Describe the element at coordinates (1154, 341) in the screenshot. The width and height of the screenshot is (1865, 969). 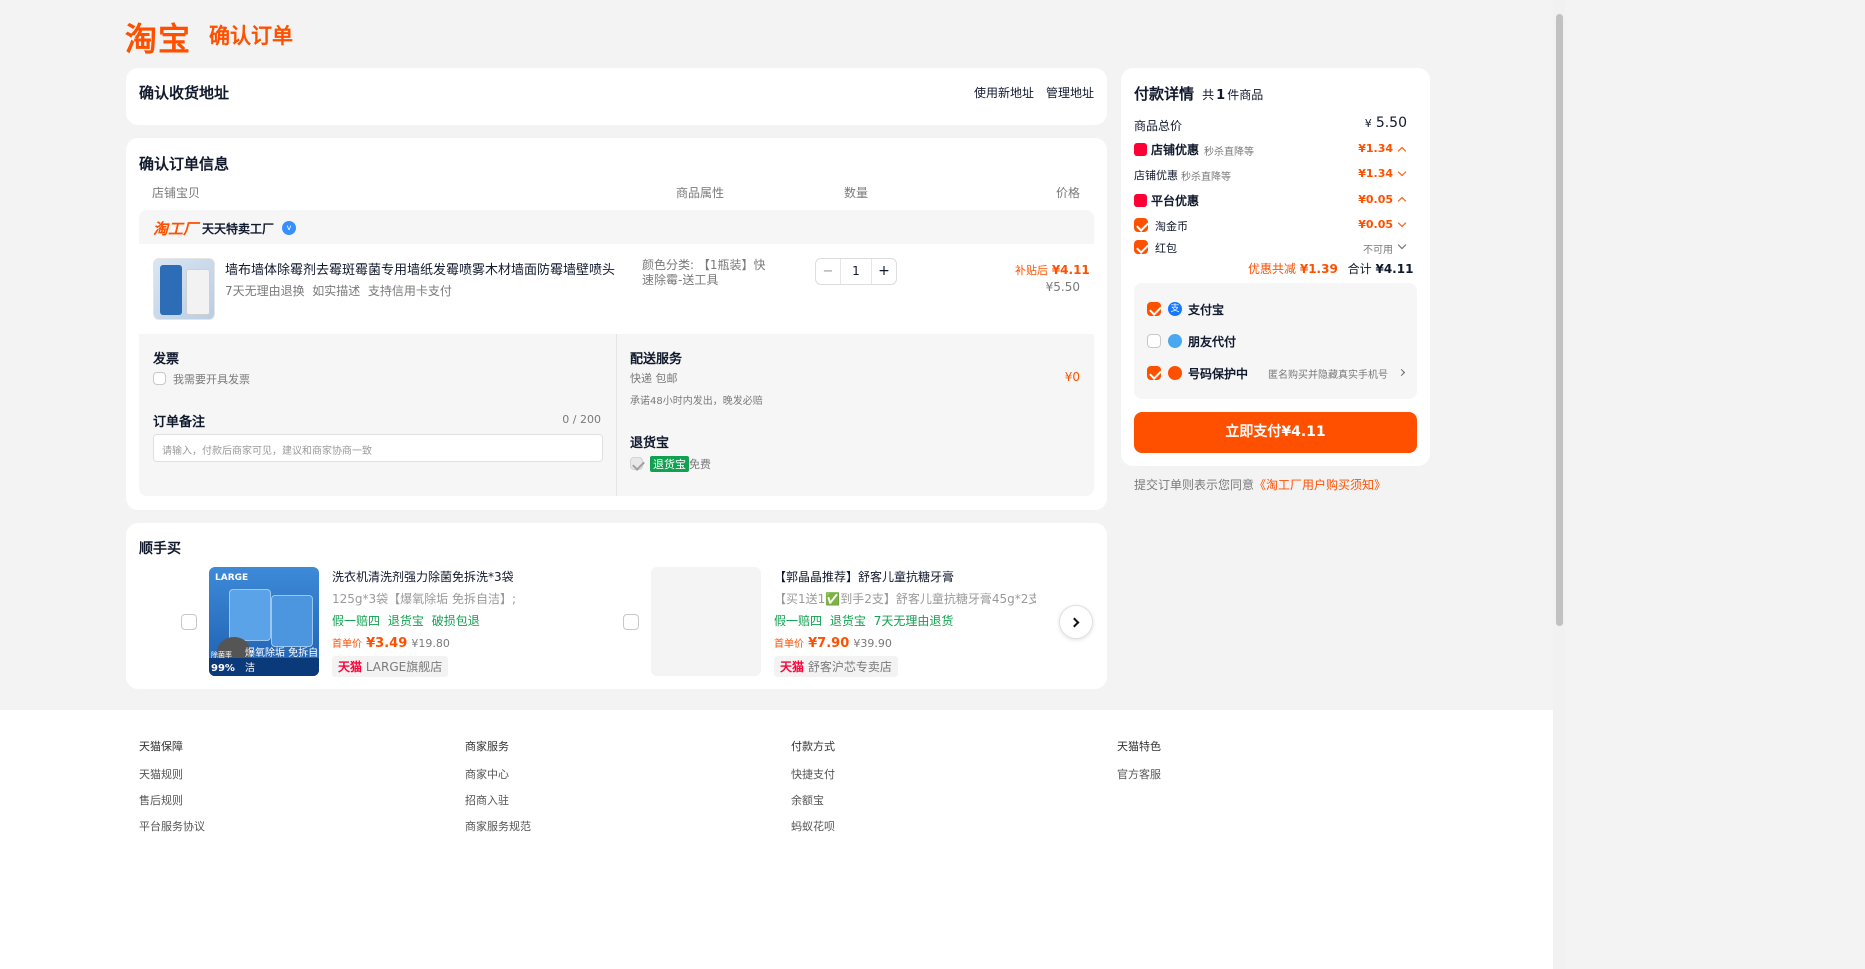
I see `friend-pay-checkbox` at that location.